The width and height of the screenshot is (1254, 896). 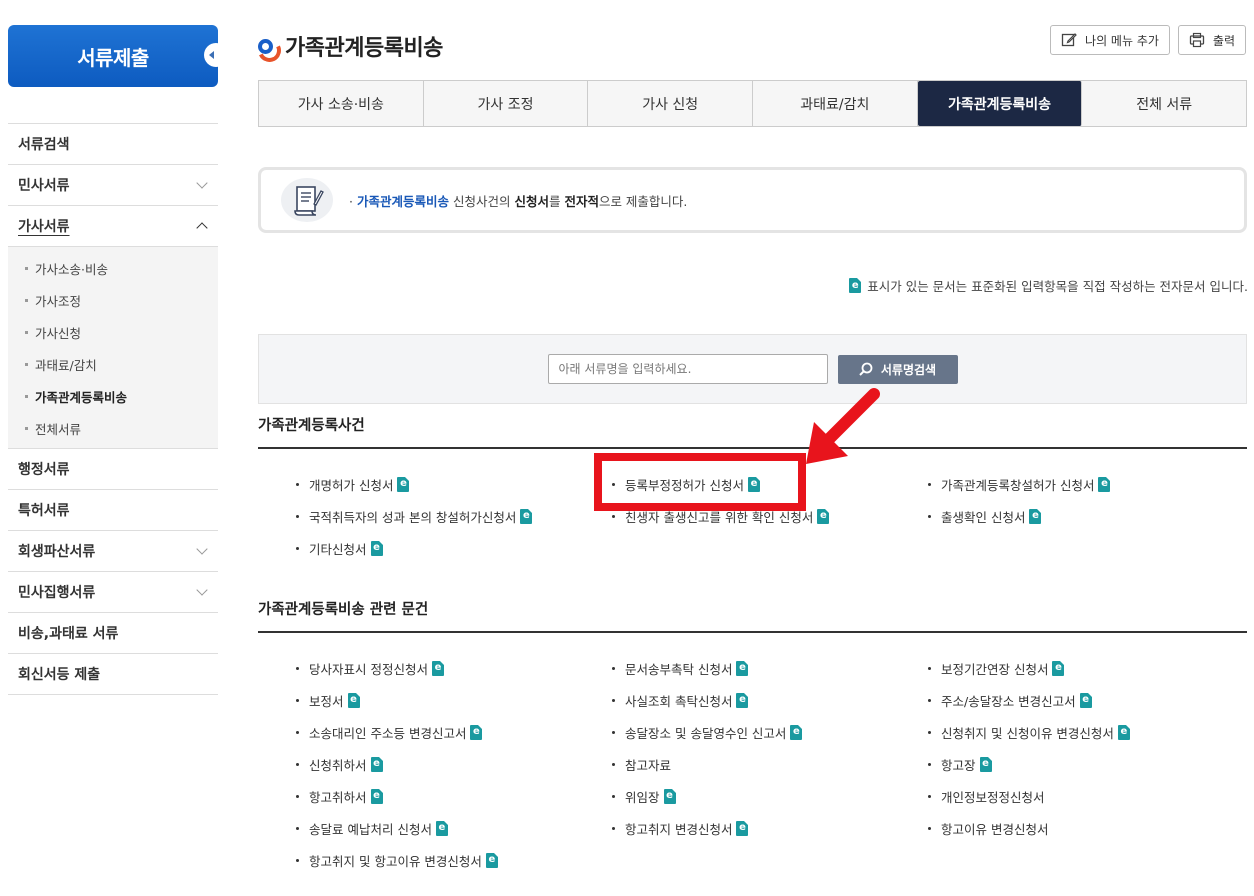 What do you see at coordinates (770, 700) in the screenshot?
I see `document-link: 사실조회 촉탁신청서 e` at bounding box center [770, 700].